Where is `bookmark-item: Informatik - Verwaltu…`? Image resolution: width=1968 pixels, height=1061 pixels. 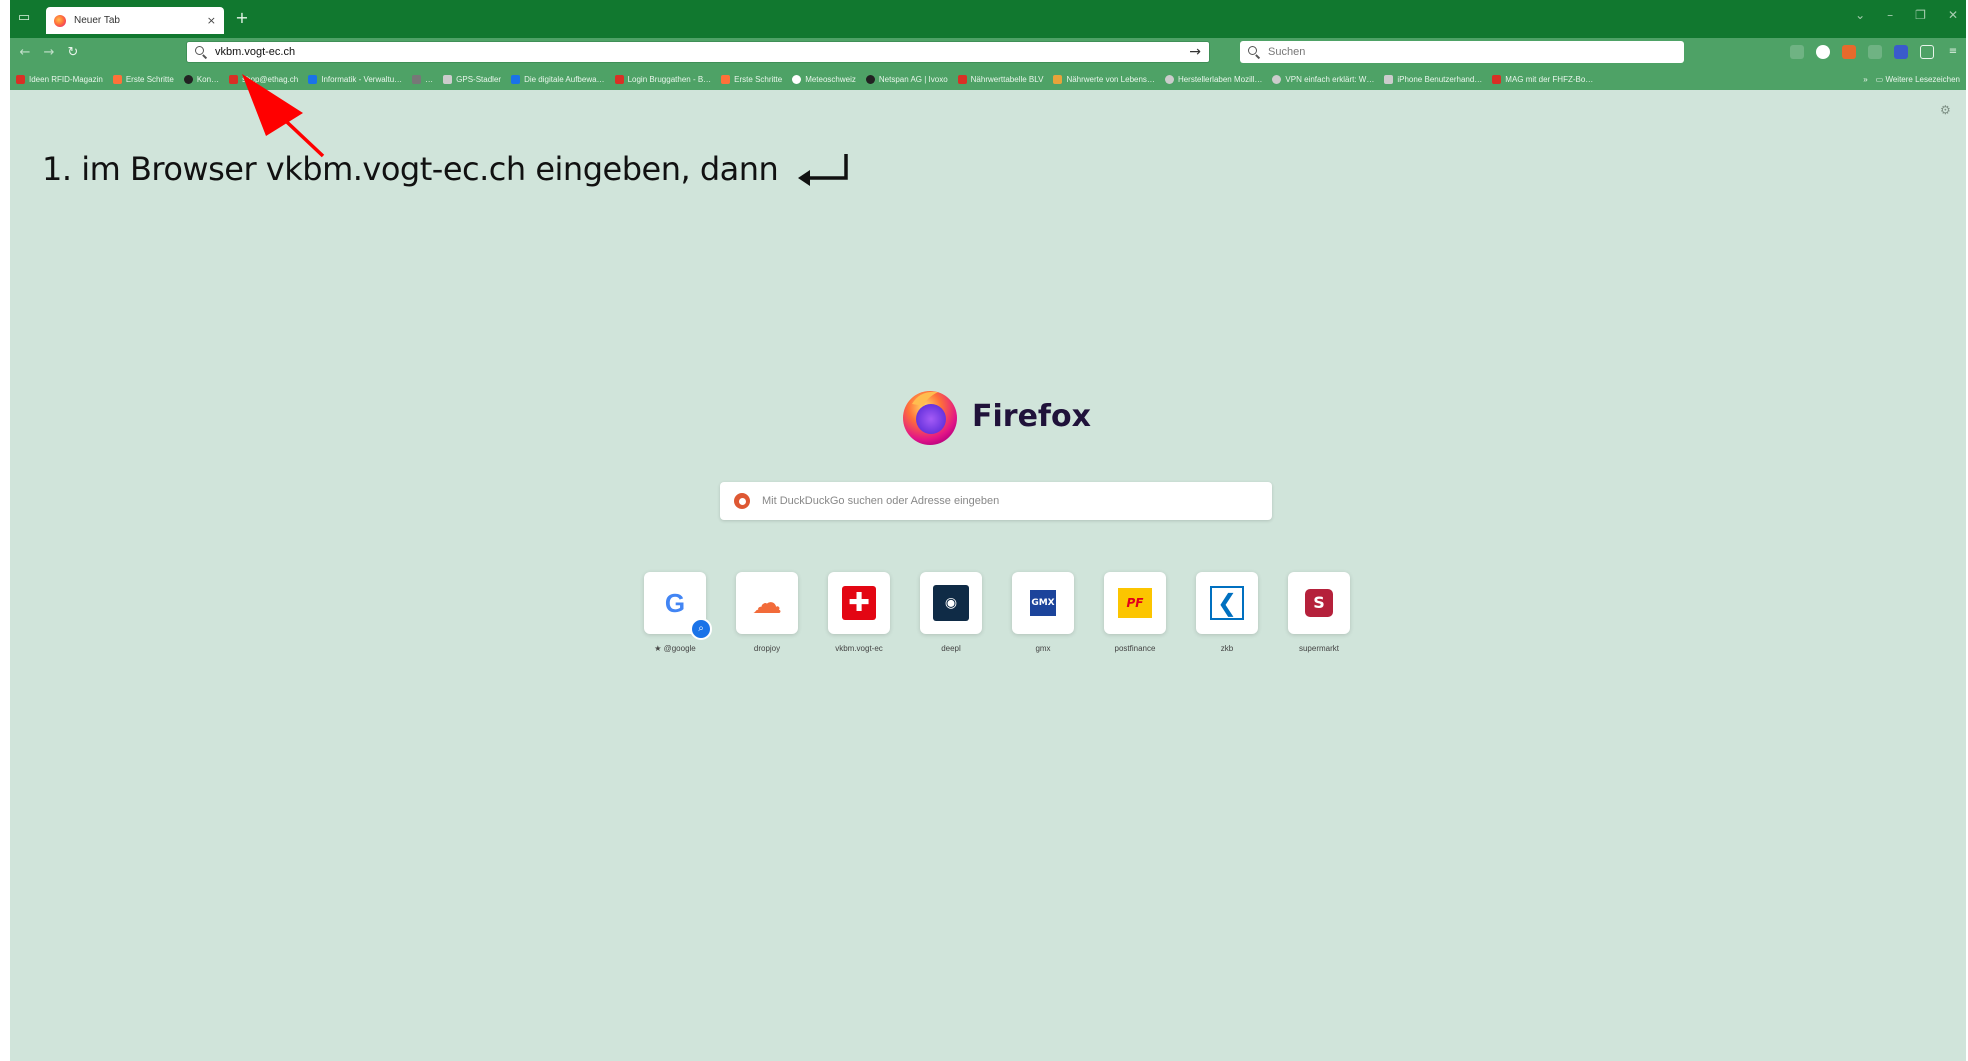
bookmark-item: Informatik - Verwaltu… is located at coordinates (355, 79).